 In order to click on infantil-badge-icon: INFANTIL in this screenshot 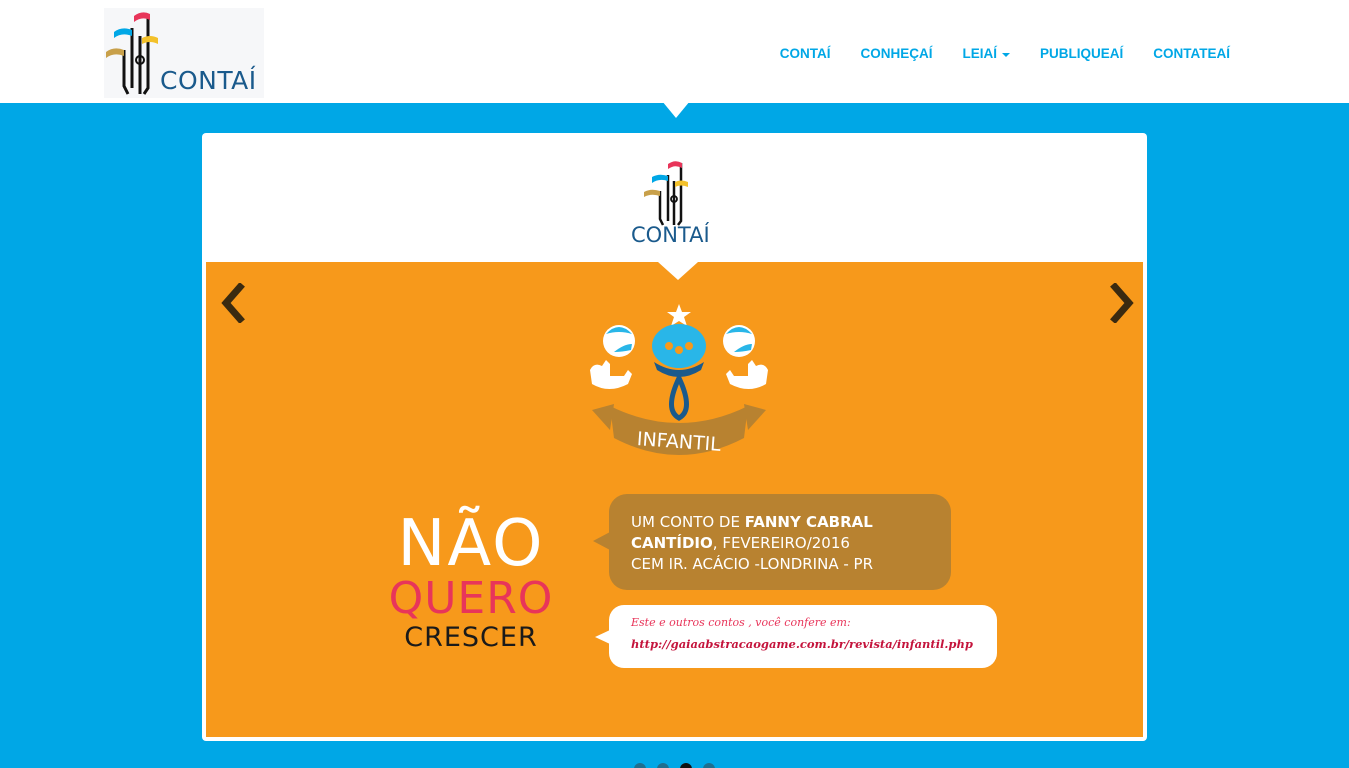, I will do `click(679, 380)`.